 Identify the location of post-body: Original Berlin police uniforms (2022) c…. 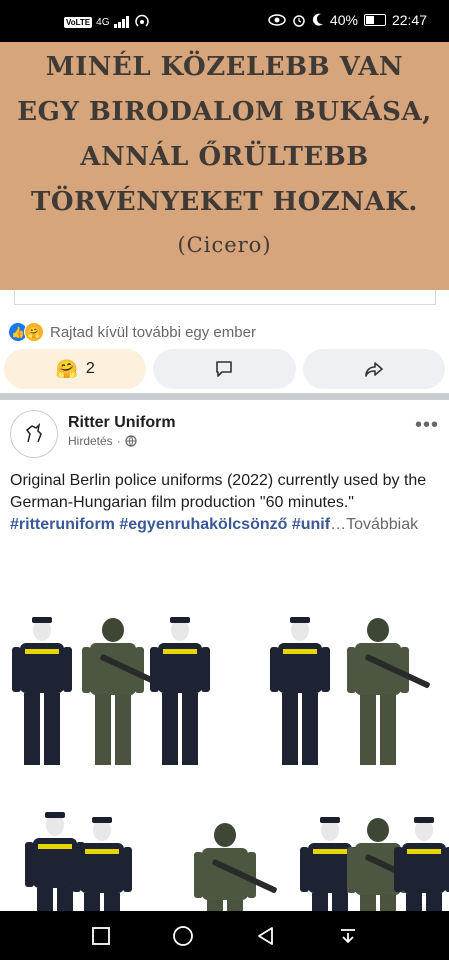
(218, 491).